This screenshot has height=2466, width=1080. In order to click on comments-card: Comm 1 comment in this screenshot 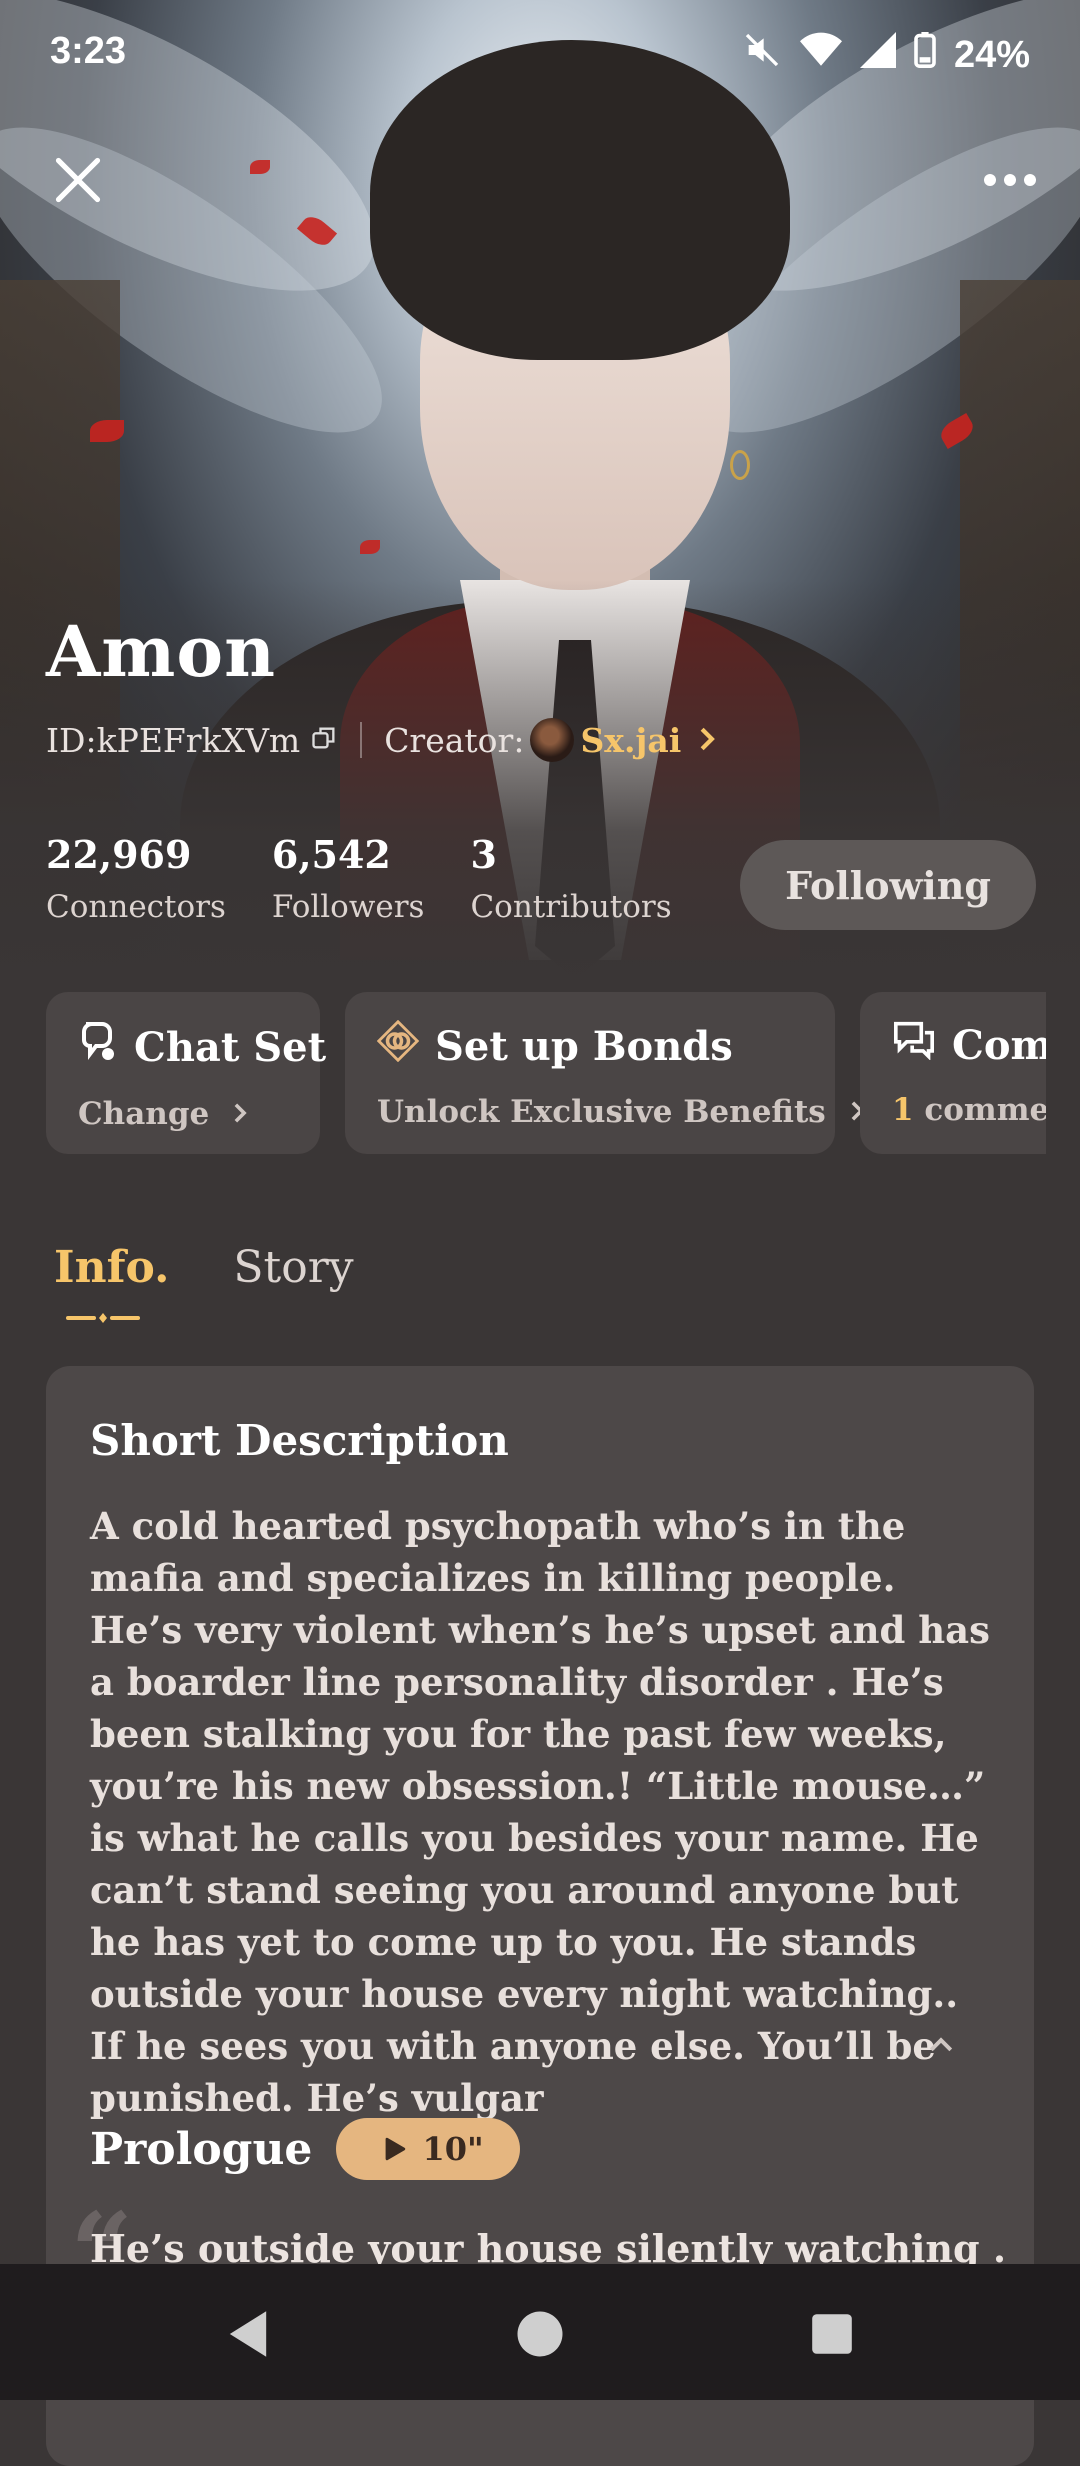, I will do `click(953, 1073)`.